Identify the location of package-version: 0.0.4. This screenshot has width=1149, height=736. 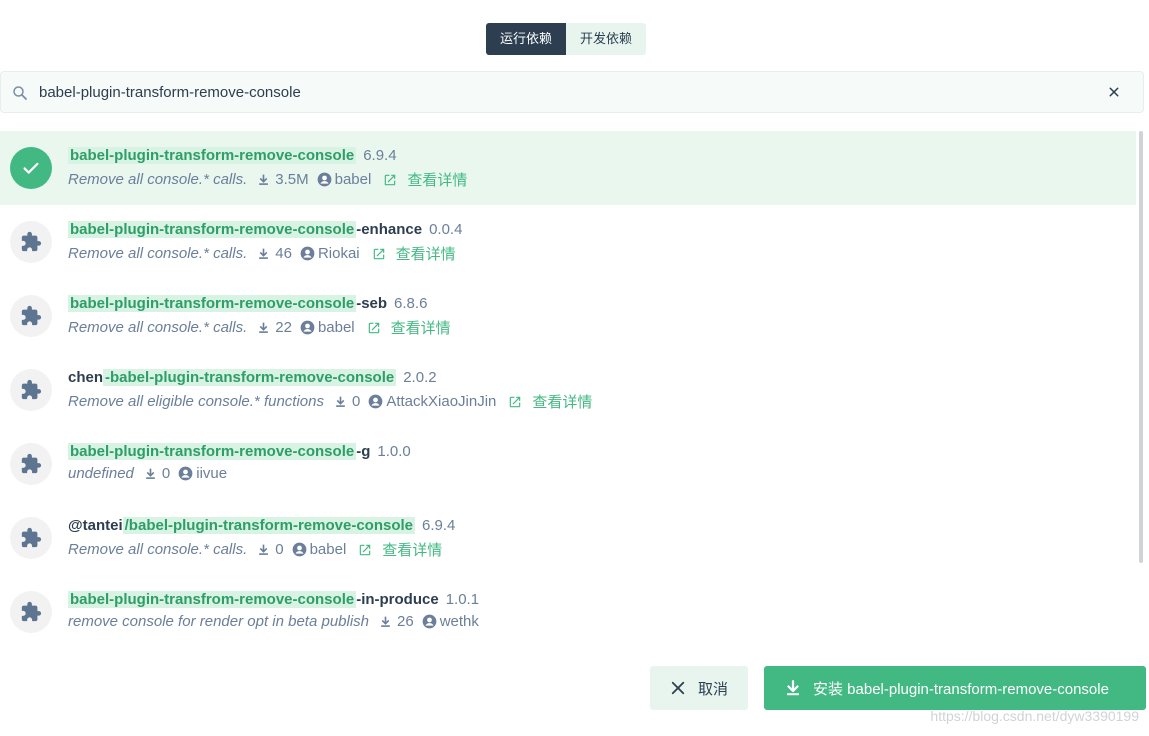
(446, 229).